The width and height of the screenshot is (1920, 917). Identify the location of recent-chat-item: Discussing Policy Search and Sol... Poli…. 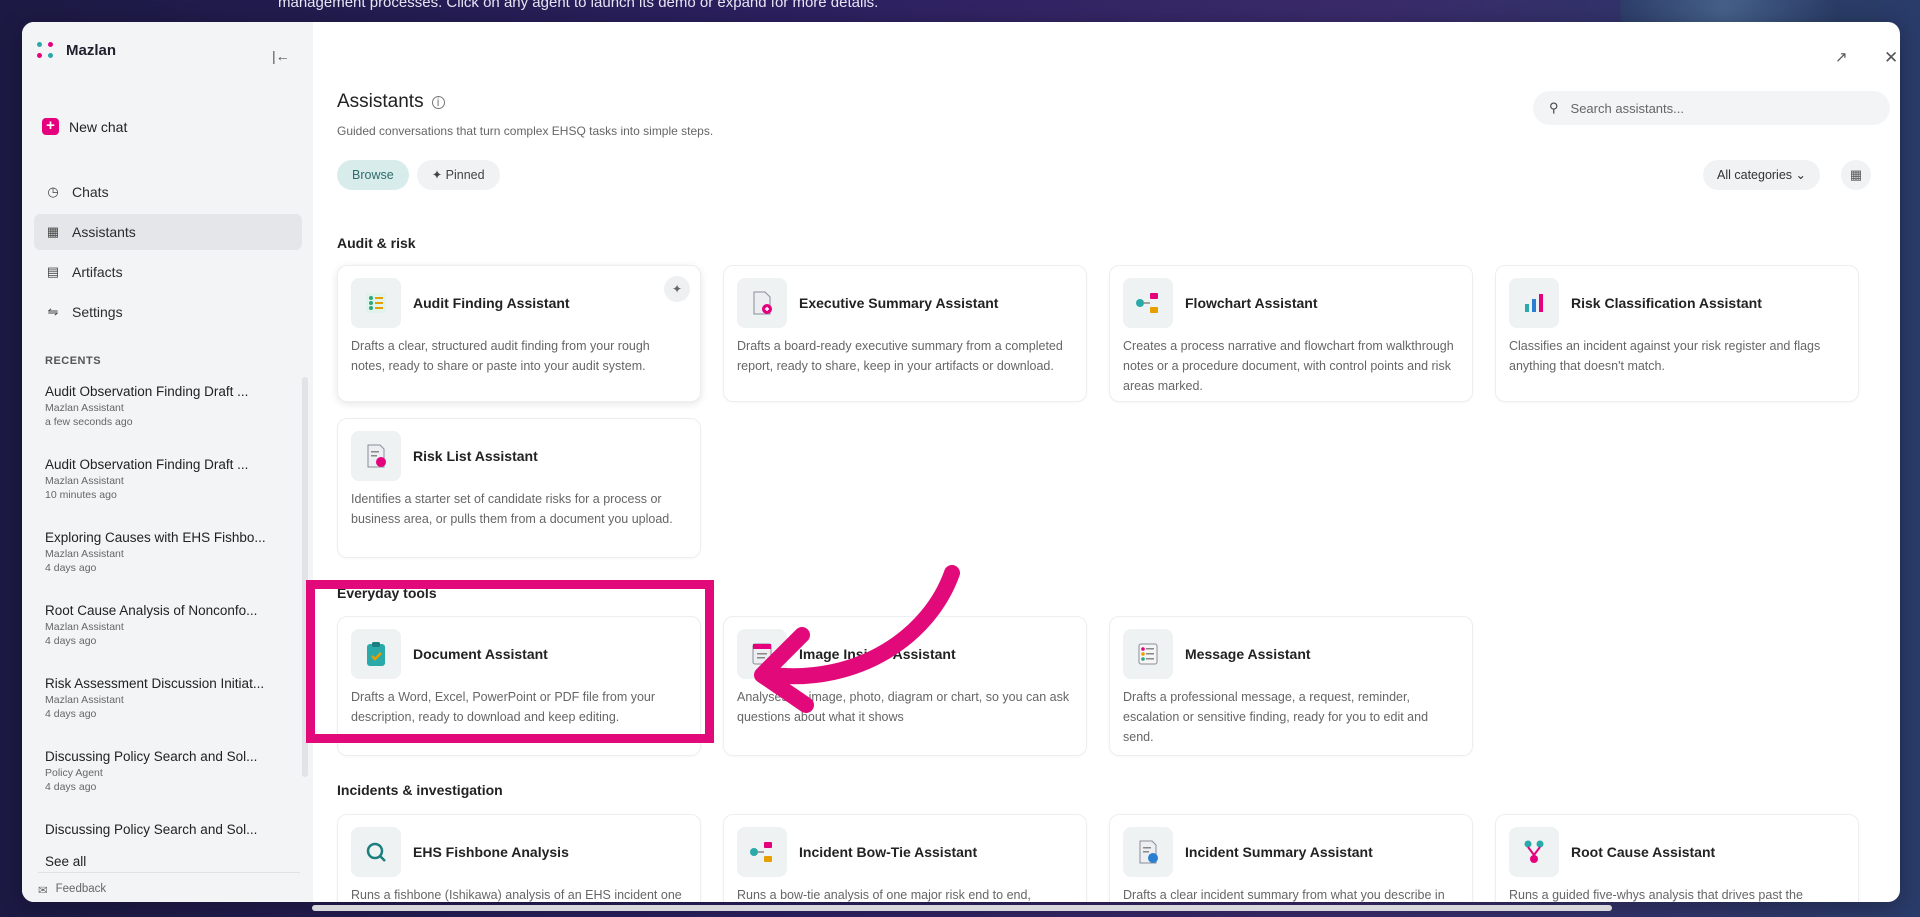
(172, 785).